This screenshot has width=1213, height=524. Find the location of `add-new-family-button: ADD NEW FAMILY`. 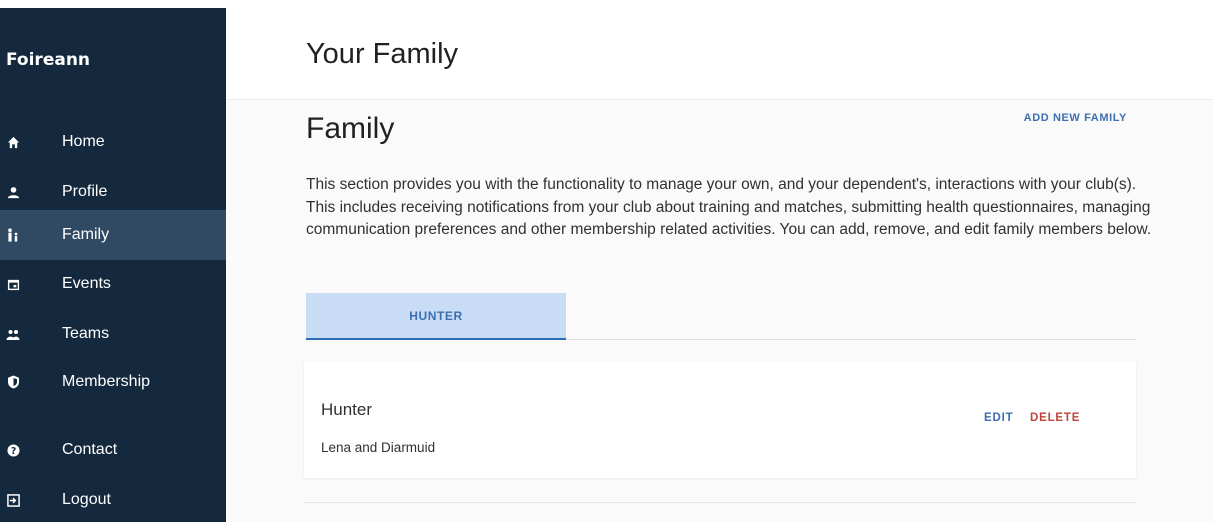

add-new-family-button: ADD NEW FAMILY is located at coordinates (1075, 118).